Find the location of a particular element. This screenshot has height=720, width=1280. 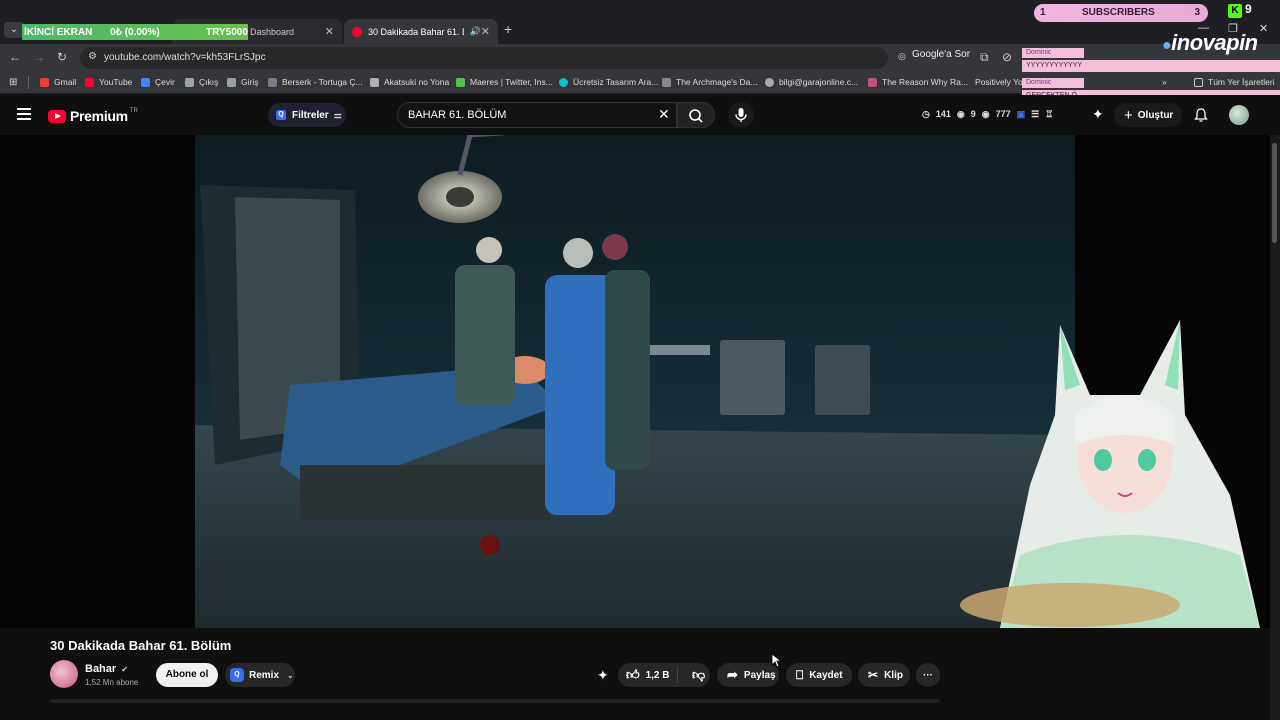

tab-video: 30 Dakikada Bahar 61. Bölüm 🔊 ✕ is located at coordinates (421, 31).